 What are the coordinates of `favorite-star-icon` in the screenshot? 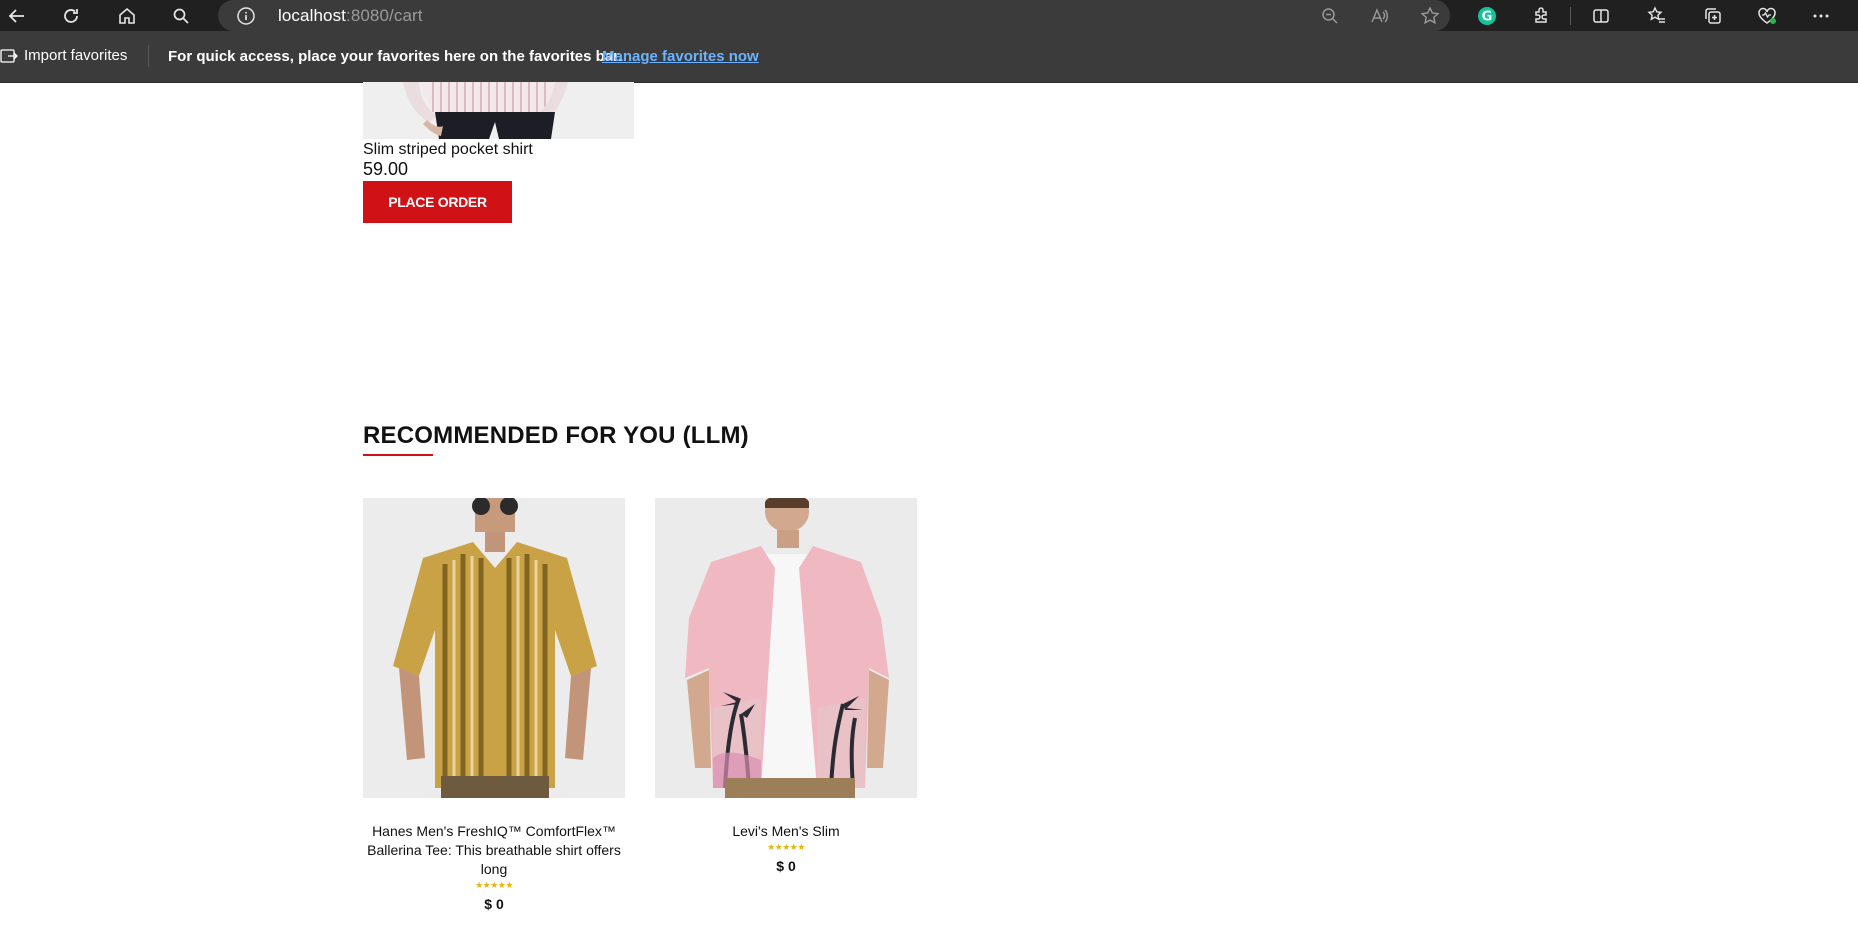 It's located at (1430, 16).